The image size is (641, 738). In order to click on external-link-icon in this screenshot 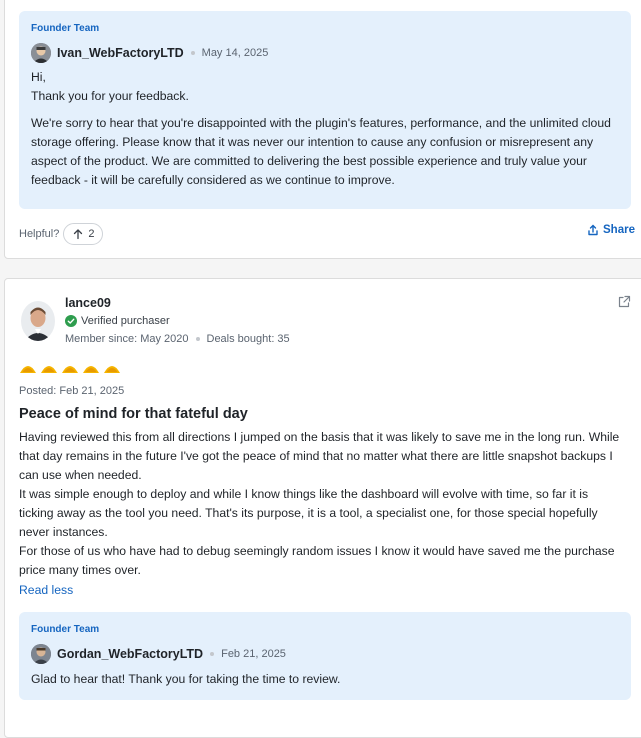, I will do `click(624, 304)`.